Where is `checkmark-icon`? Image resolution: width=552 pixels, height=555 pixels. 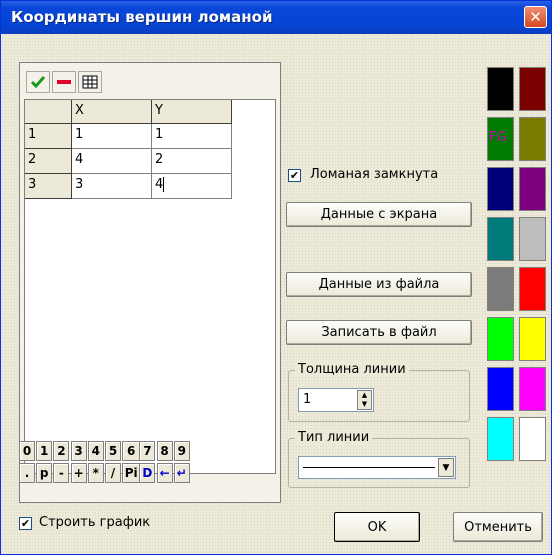 checkmark-icon is located at coordinates (38, 82).